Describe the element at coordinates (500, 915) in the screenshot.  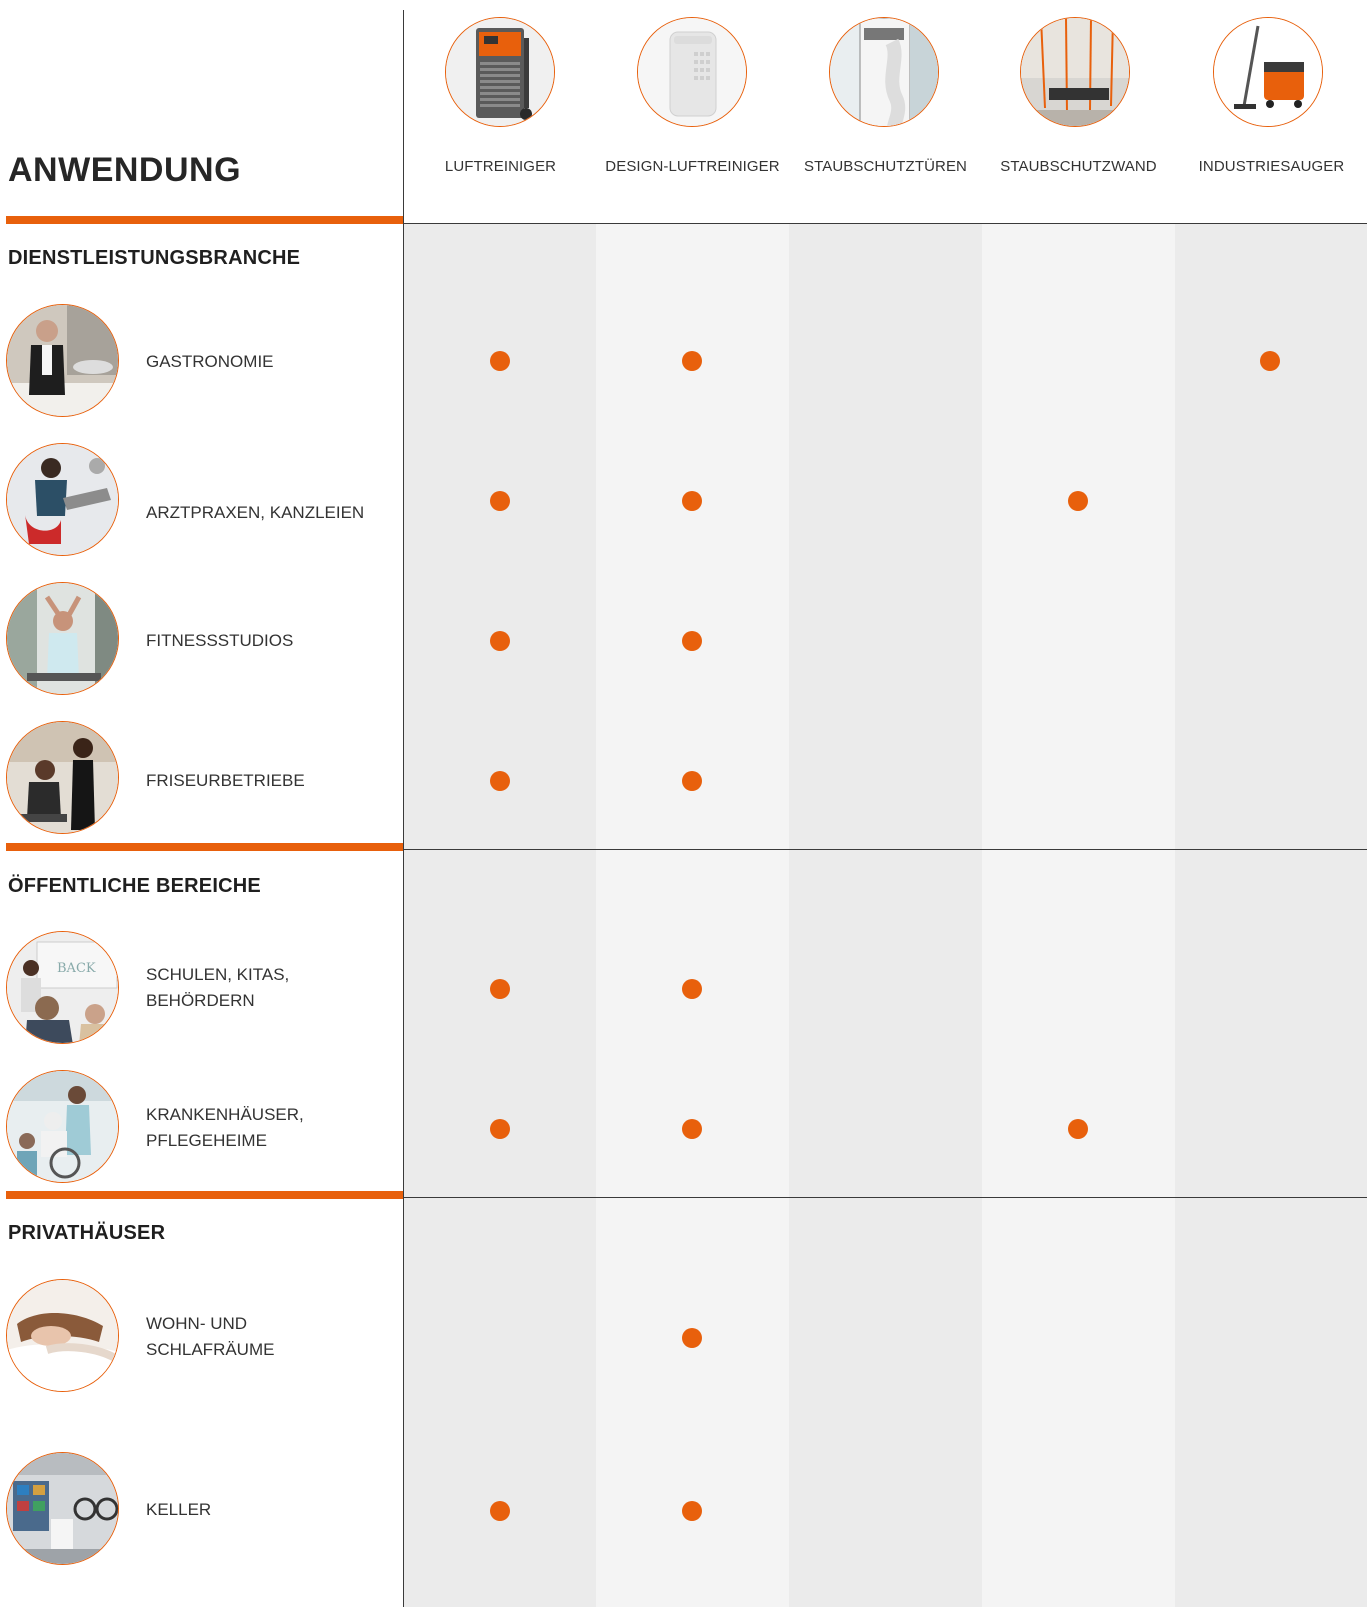
I see `column-luftreiniger` at that location.